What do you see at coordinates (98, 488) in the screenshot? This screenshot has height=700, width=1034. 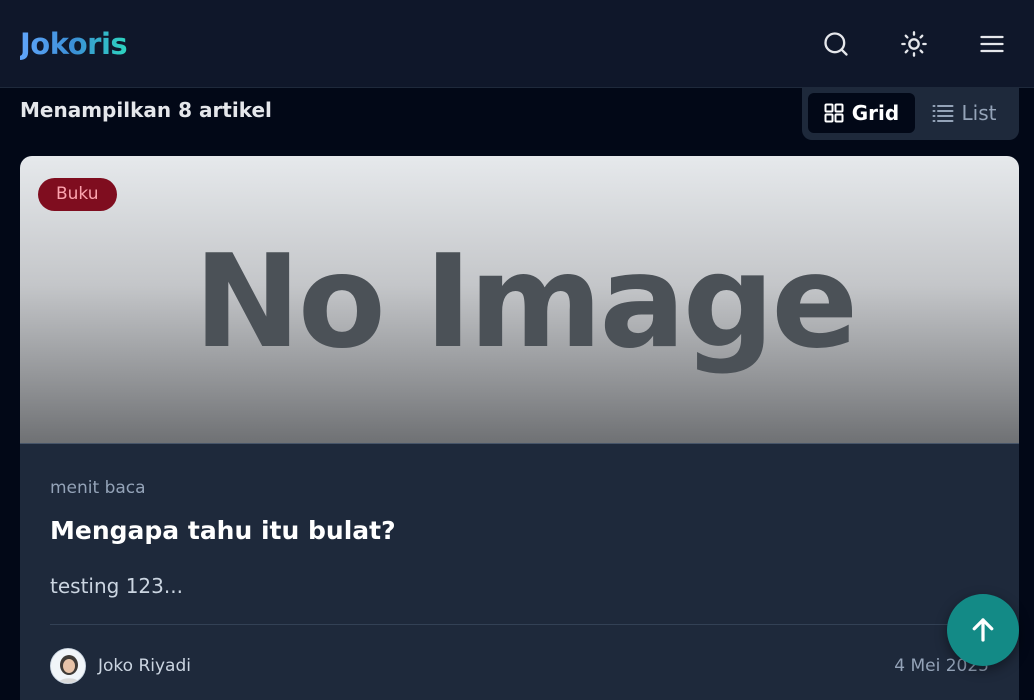 I see `read-time: menit baca` at bounding box center [98, 488].